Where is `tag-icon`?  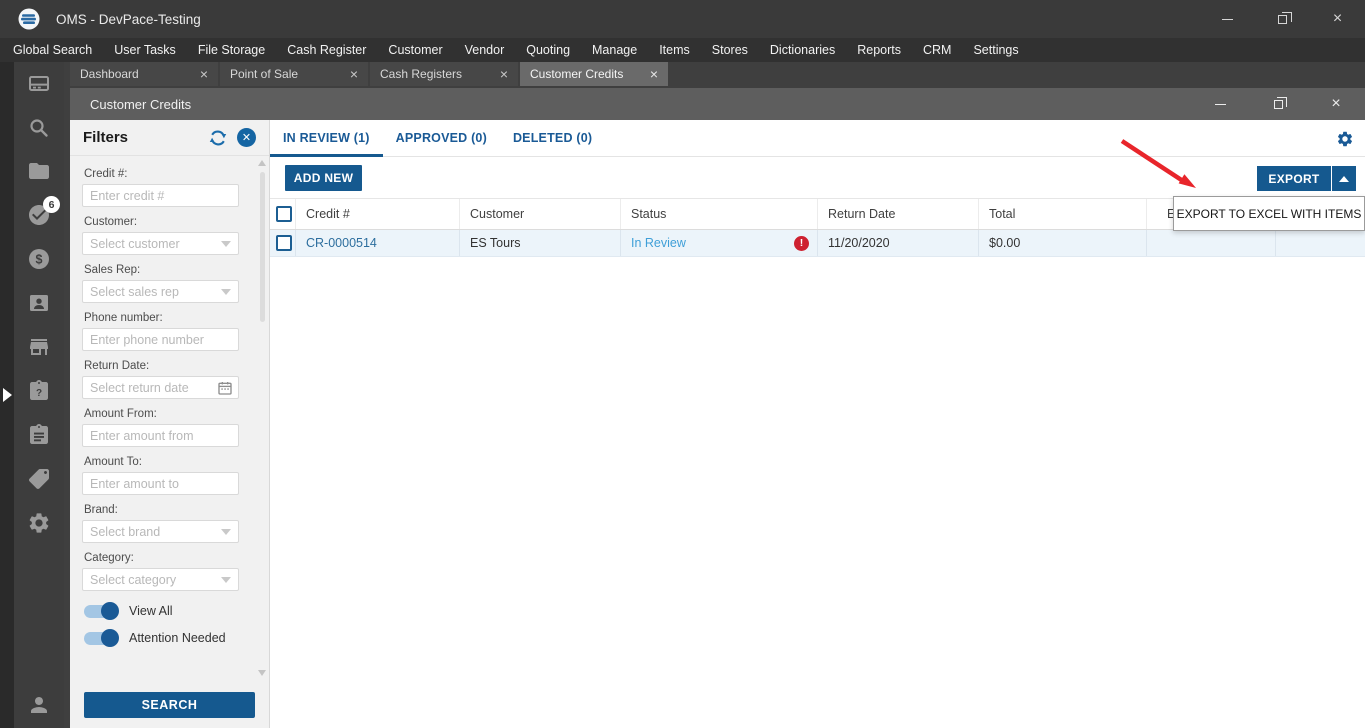 tag-icon is located at coordinates (39, 479).